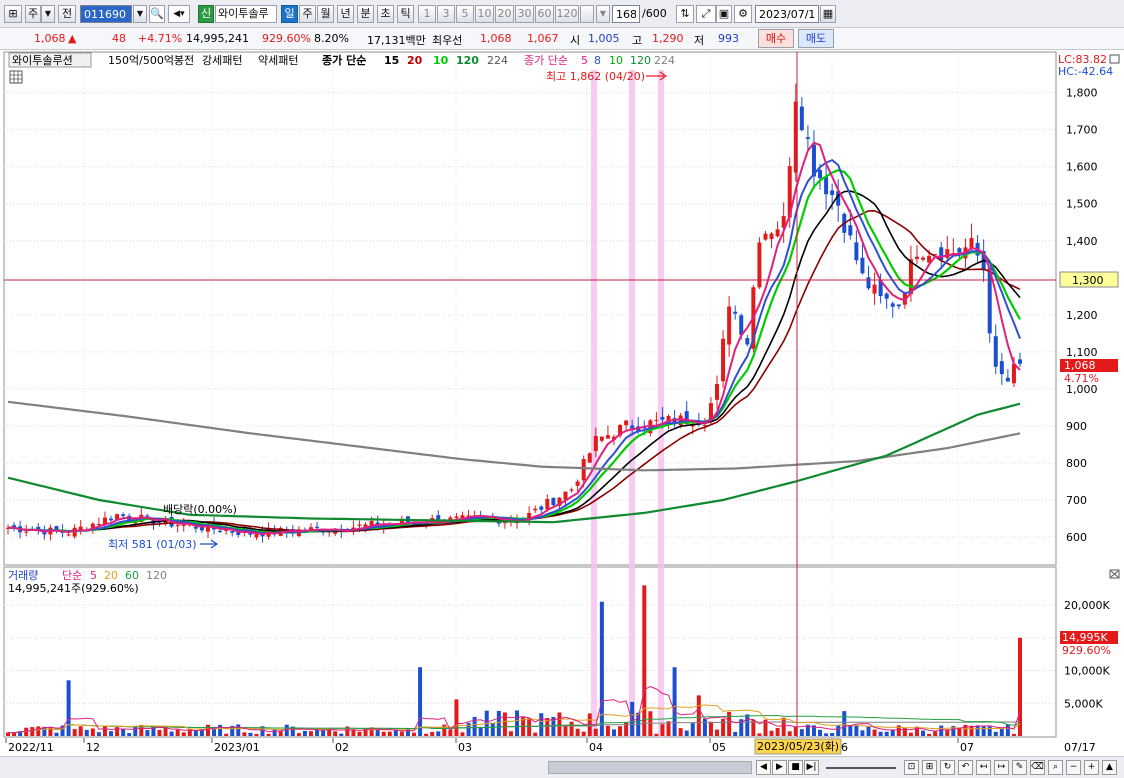 The height and width of the screenshot is (778, 1124). I want to click on table-toggle-icon, so click(16, 77).